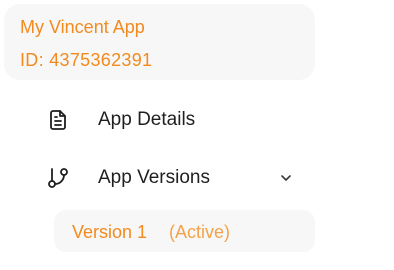 This screenshot has width=394, height=270. What do you see at coordinates (58, 120) in the screenshot?
I see `document-icon` at bounding box center [58, 120].